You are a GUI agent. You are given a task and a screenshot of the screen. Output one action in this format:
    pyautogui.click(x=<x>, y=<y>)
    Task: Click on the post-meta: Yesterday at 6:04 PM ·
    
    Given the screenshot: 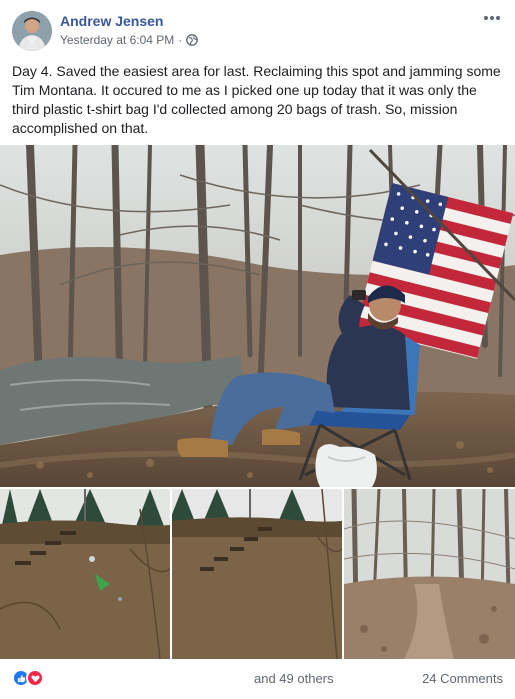 What is the action you would take?
    pyautogui.click(x=129, y=40)
    